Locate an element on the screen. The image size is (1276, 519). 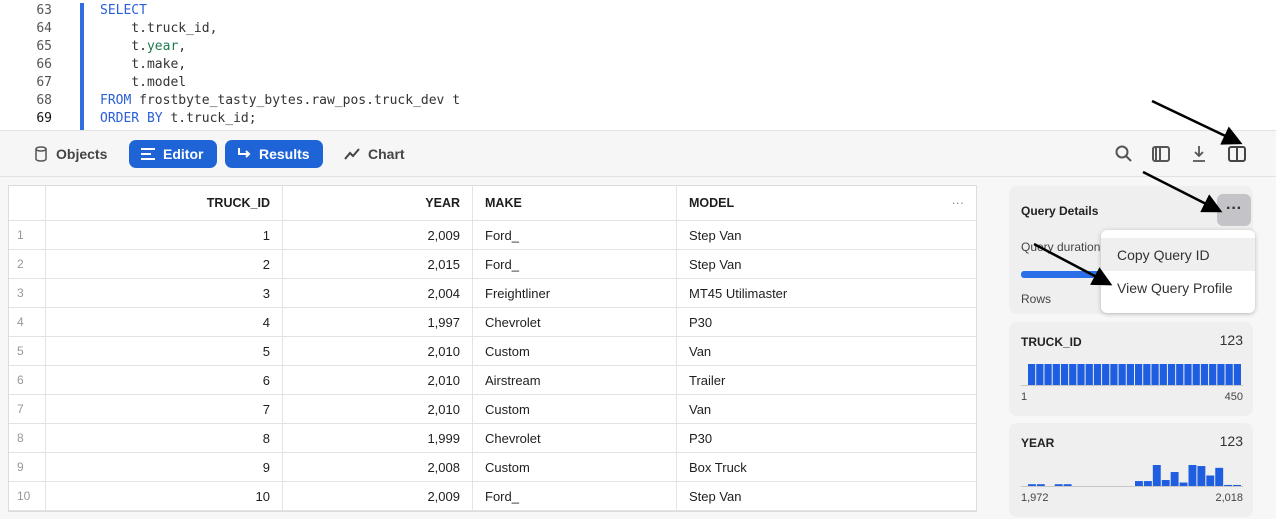
table-row: 2 2 2,015 Ford_ Step Van is located at coordinates (492, 264).